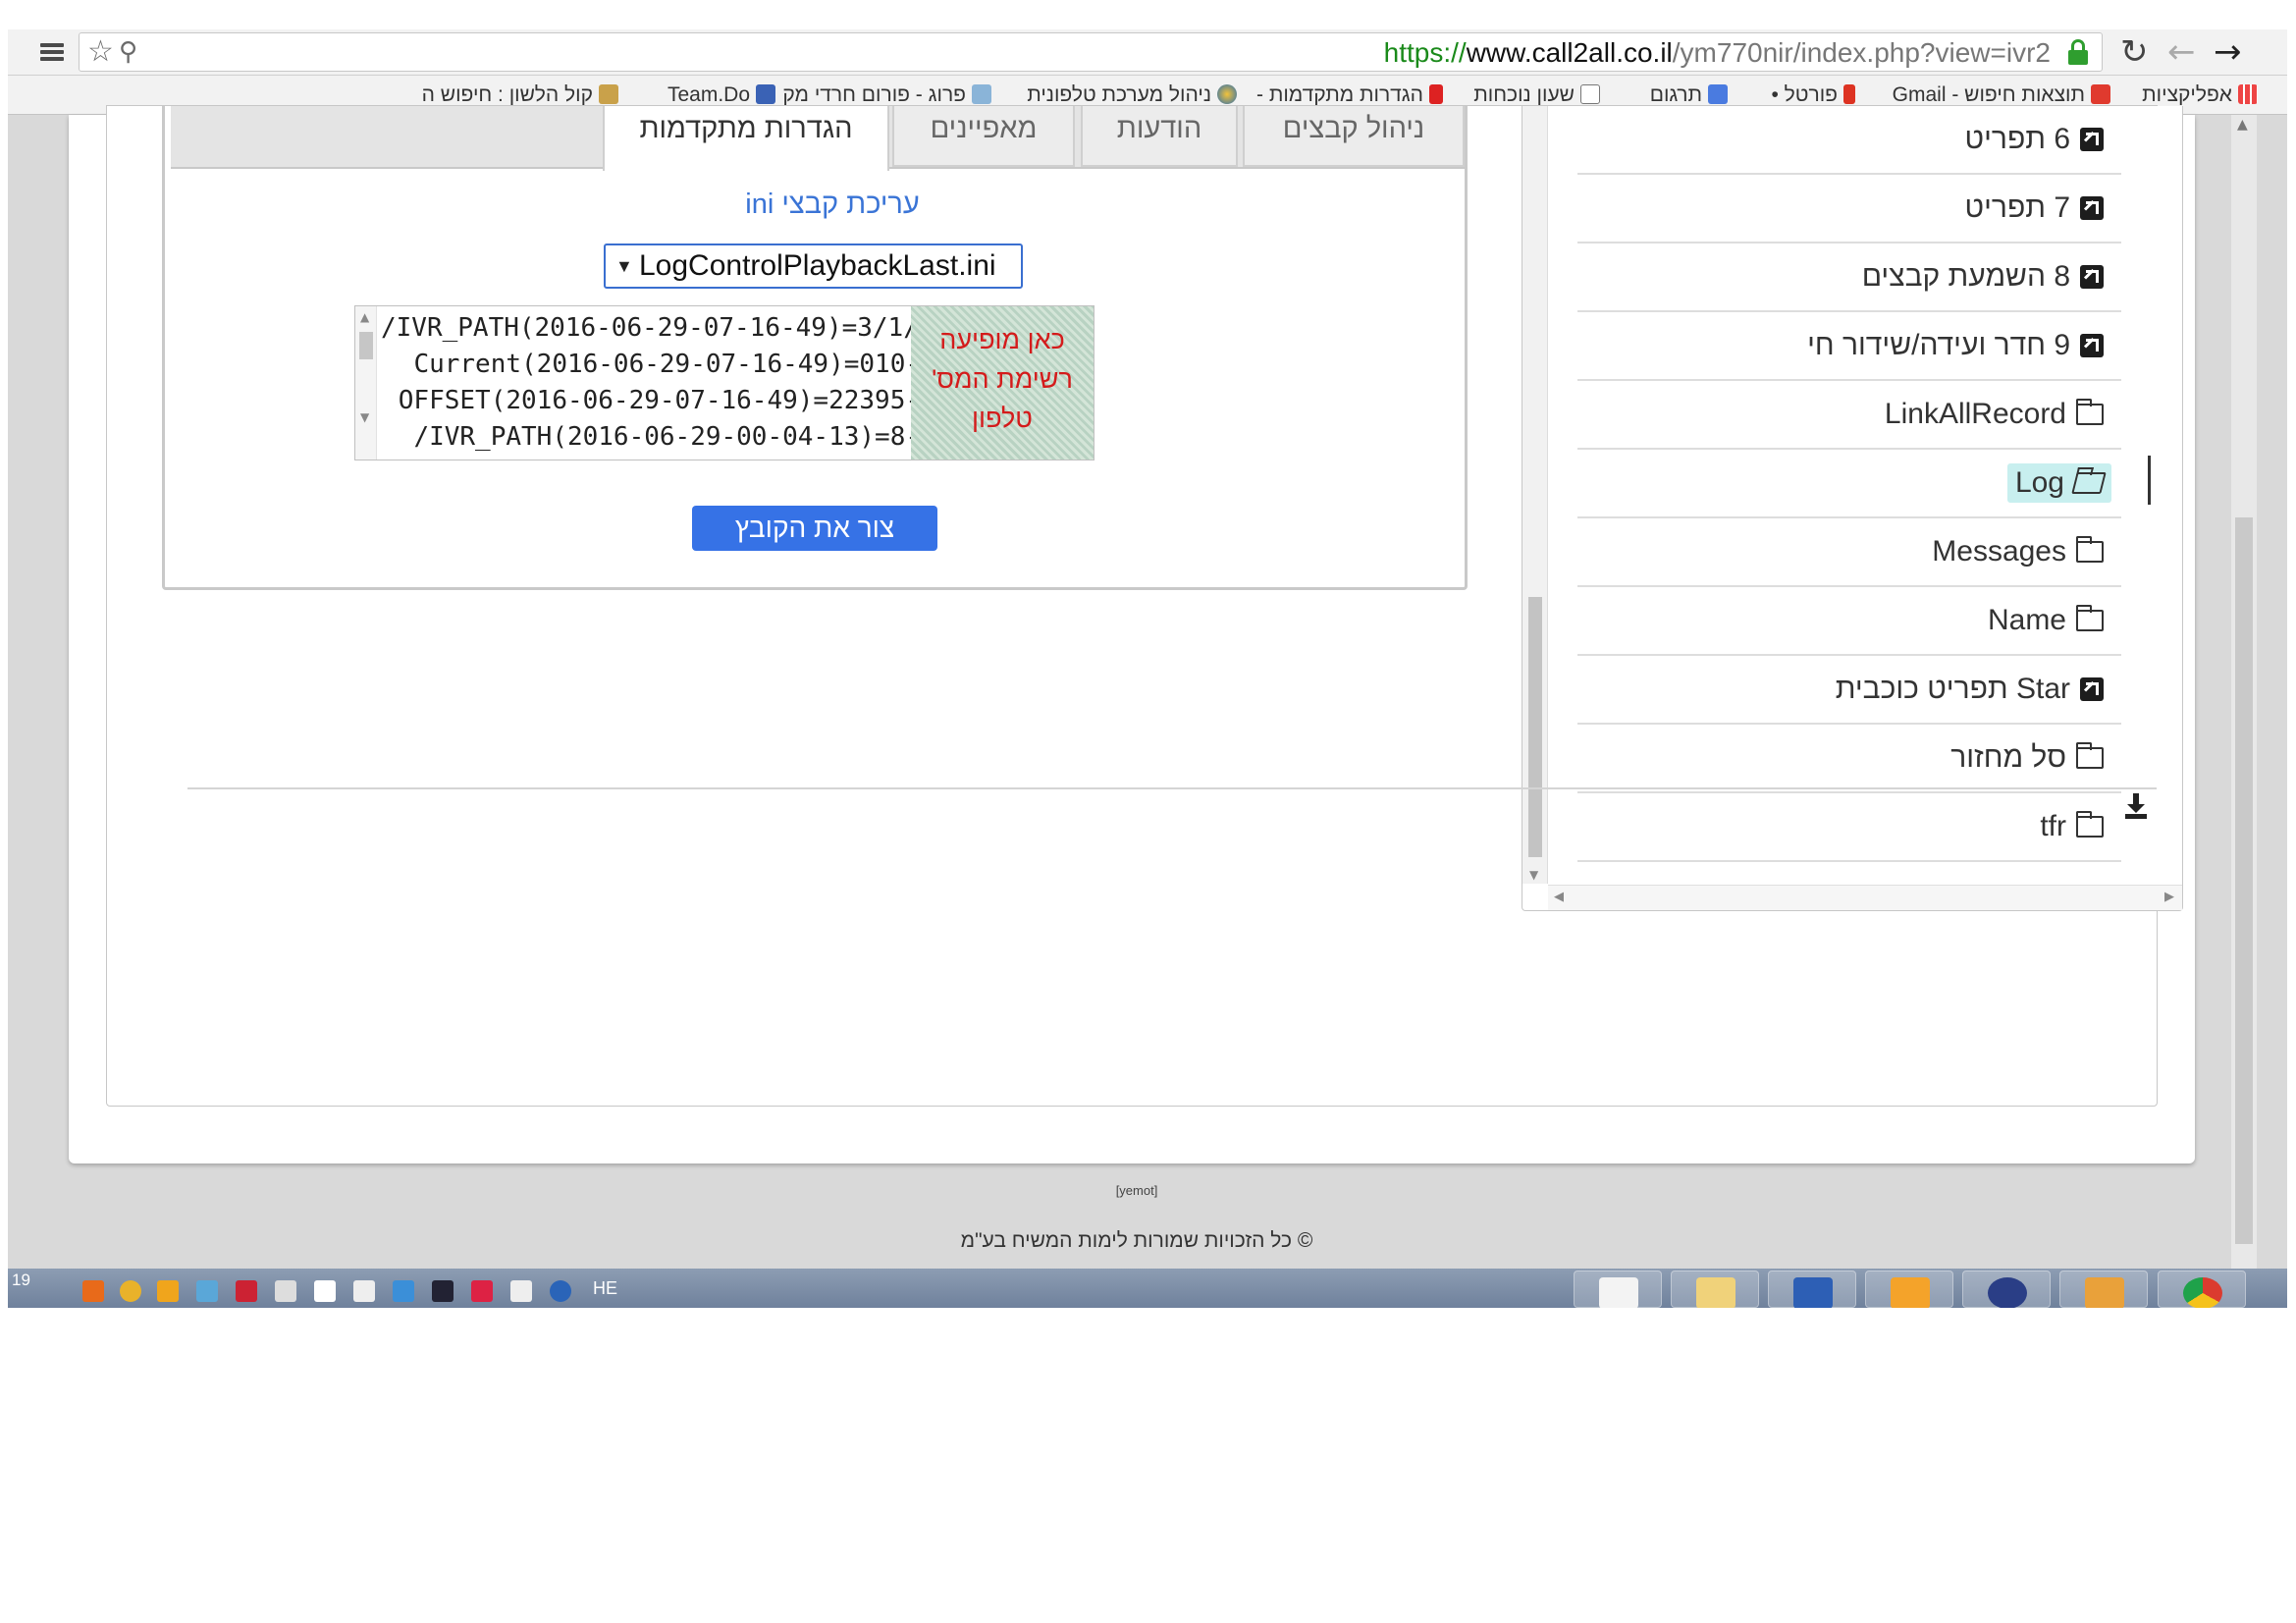 This screenshot has height=1623, width=2296. Describe the element at coordinates (1849, 621) in the screenshot. I see `tree-item: Name` at that location.